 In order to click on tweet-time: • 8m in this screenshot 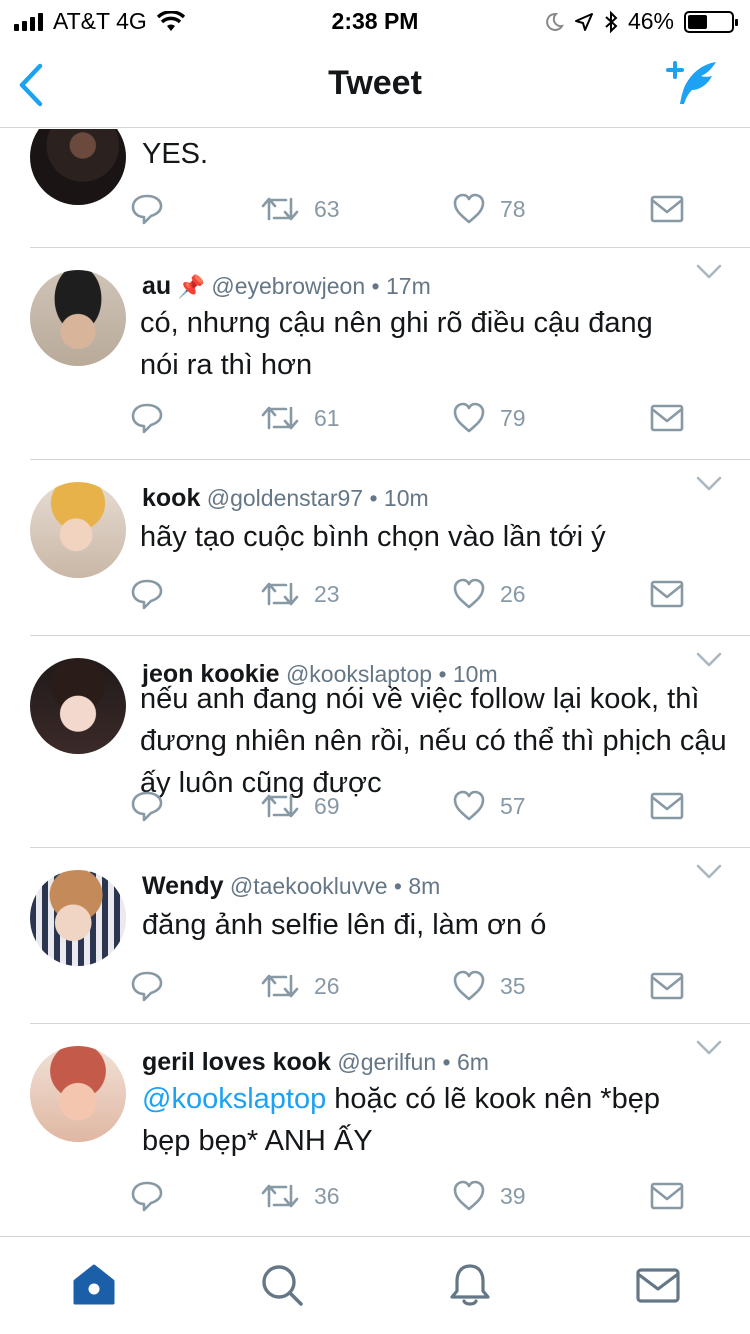, I will do `click(417, 886)`.